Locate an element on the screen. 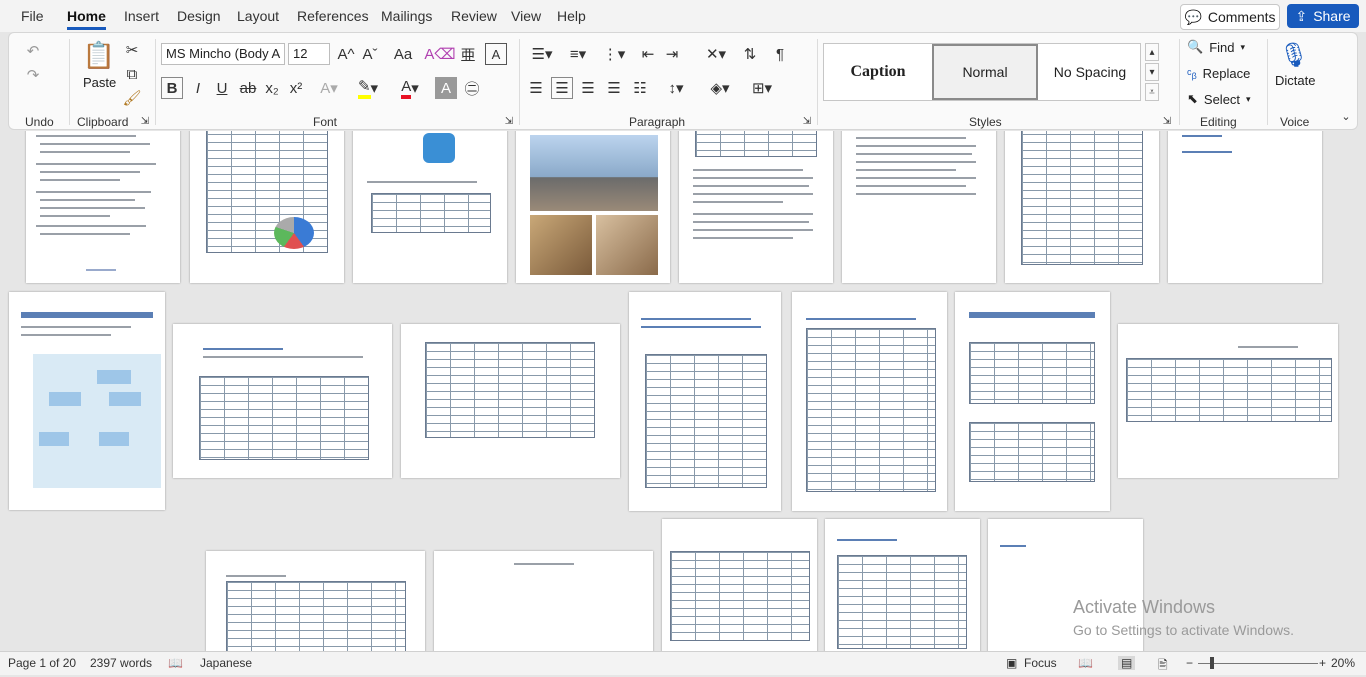 This screenshot has height=677, width=1366. enclose-characters-icon: ㊁ is located at coordinates (472, 88).